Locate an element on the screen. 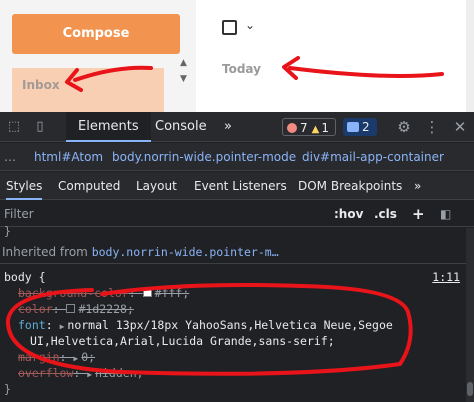 The height and width of the screenshot is (402, 474). messages-counter-button: 2 is located at coordinates (360, 127).